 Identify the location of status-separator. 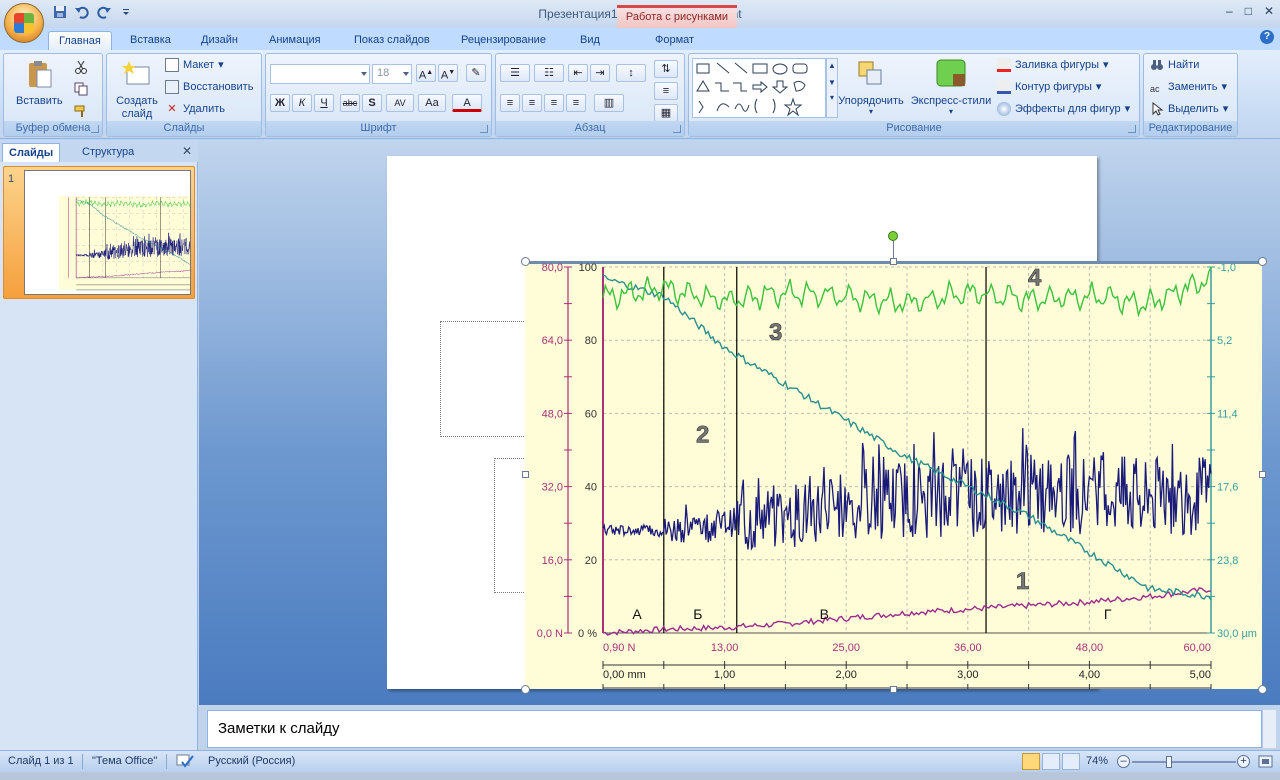
(166, 761).